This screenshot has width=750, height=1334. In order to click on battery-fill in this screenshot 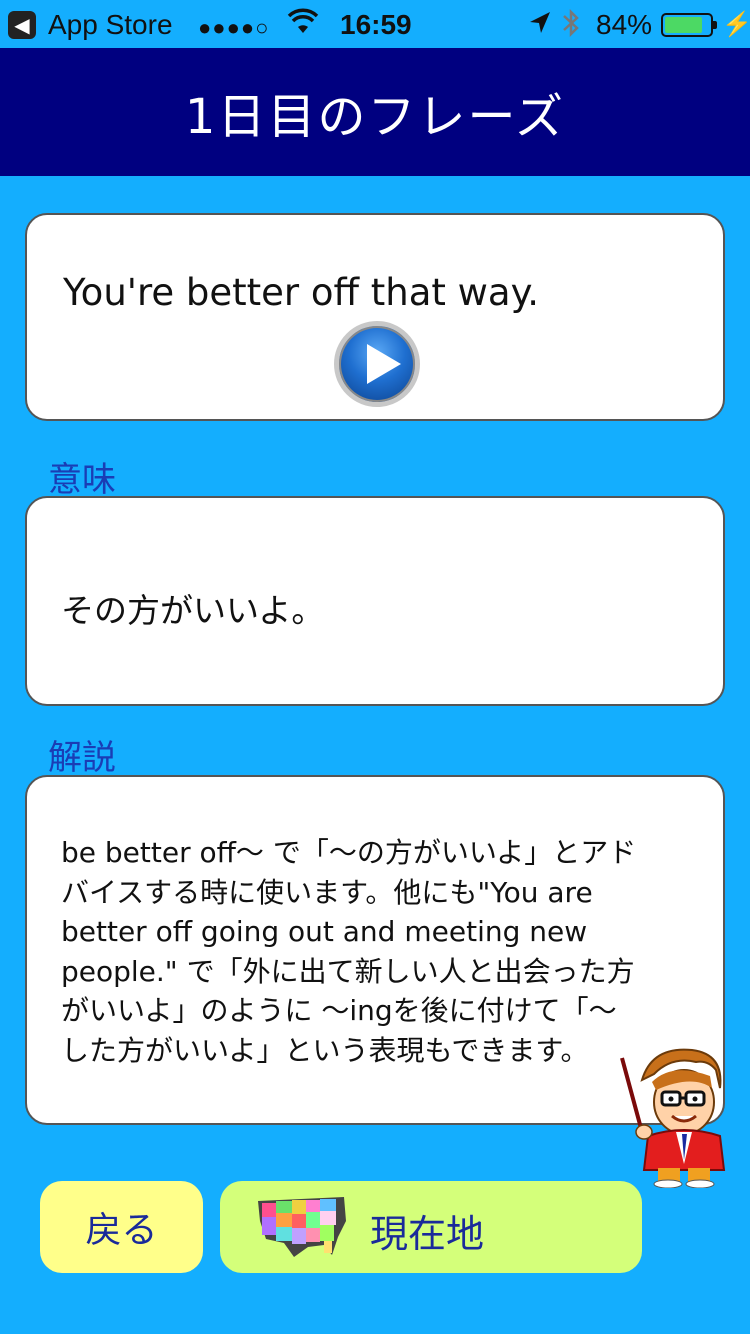, I will do `click(683, 25)`.